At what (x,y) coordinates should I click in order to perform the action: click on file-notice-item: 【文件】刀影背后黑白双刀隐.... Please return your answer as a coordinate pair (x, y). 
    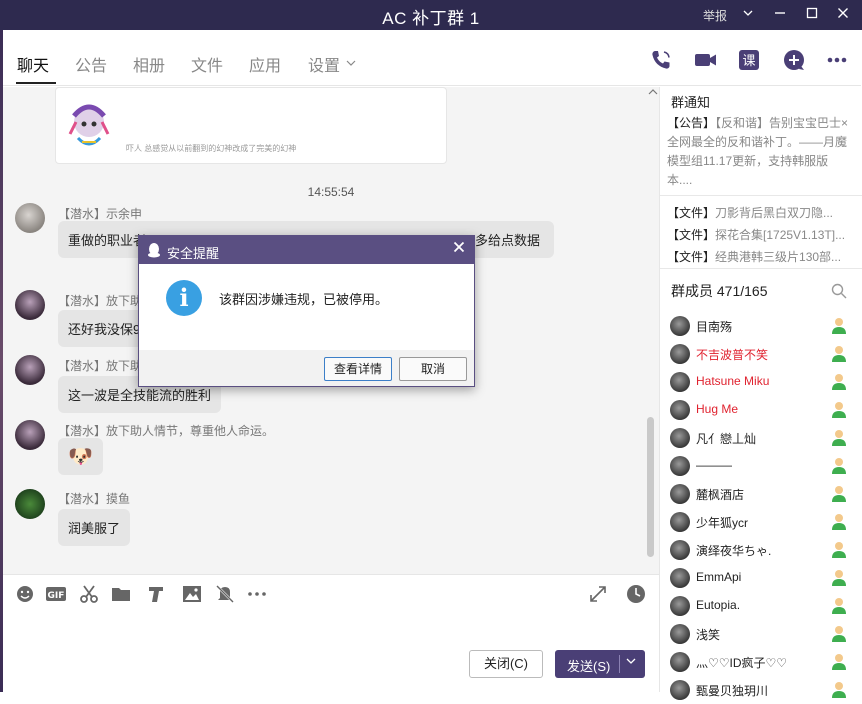
    Looking at the image, I should click on (761, 212).